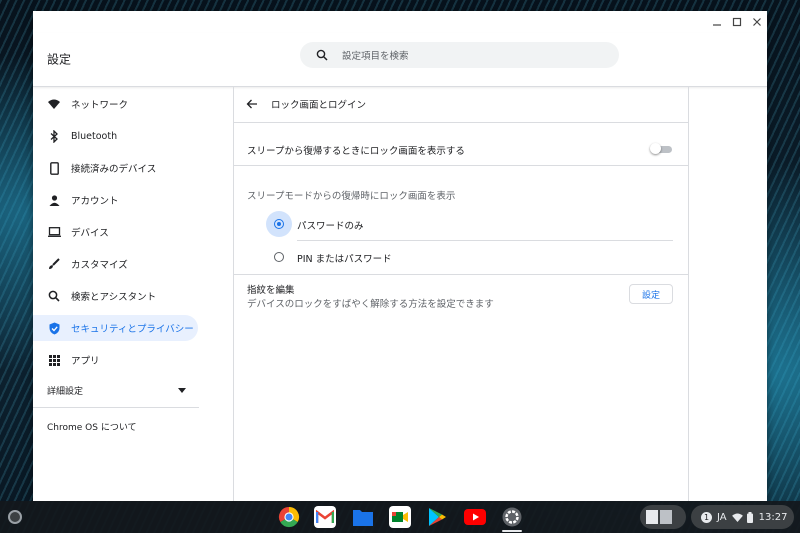  I want to click on fingerprint-settings-button: 設定, so click(651, 294).